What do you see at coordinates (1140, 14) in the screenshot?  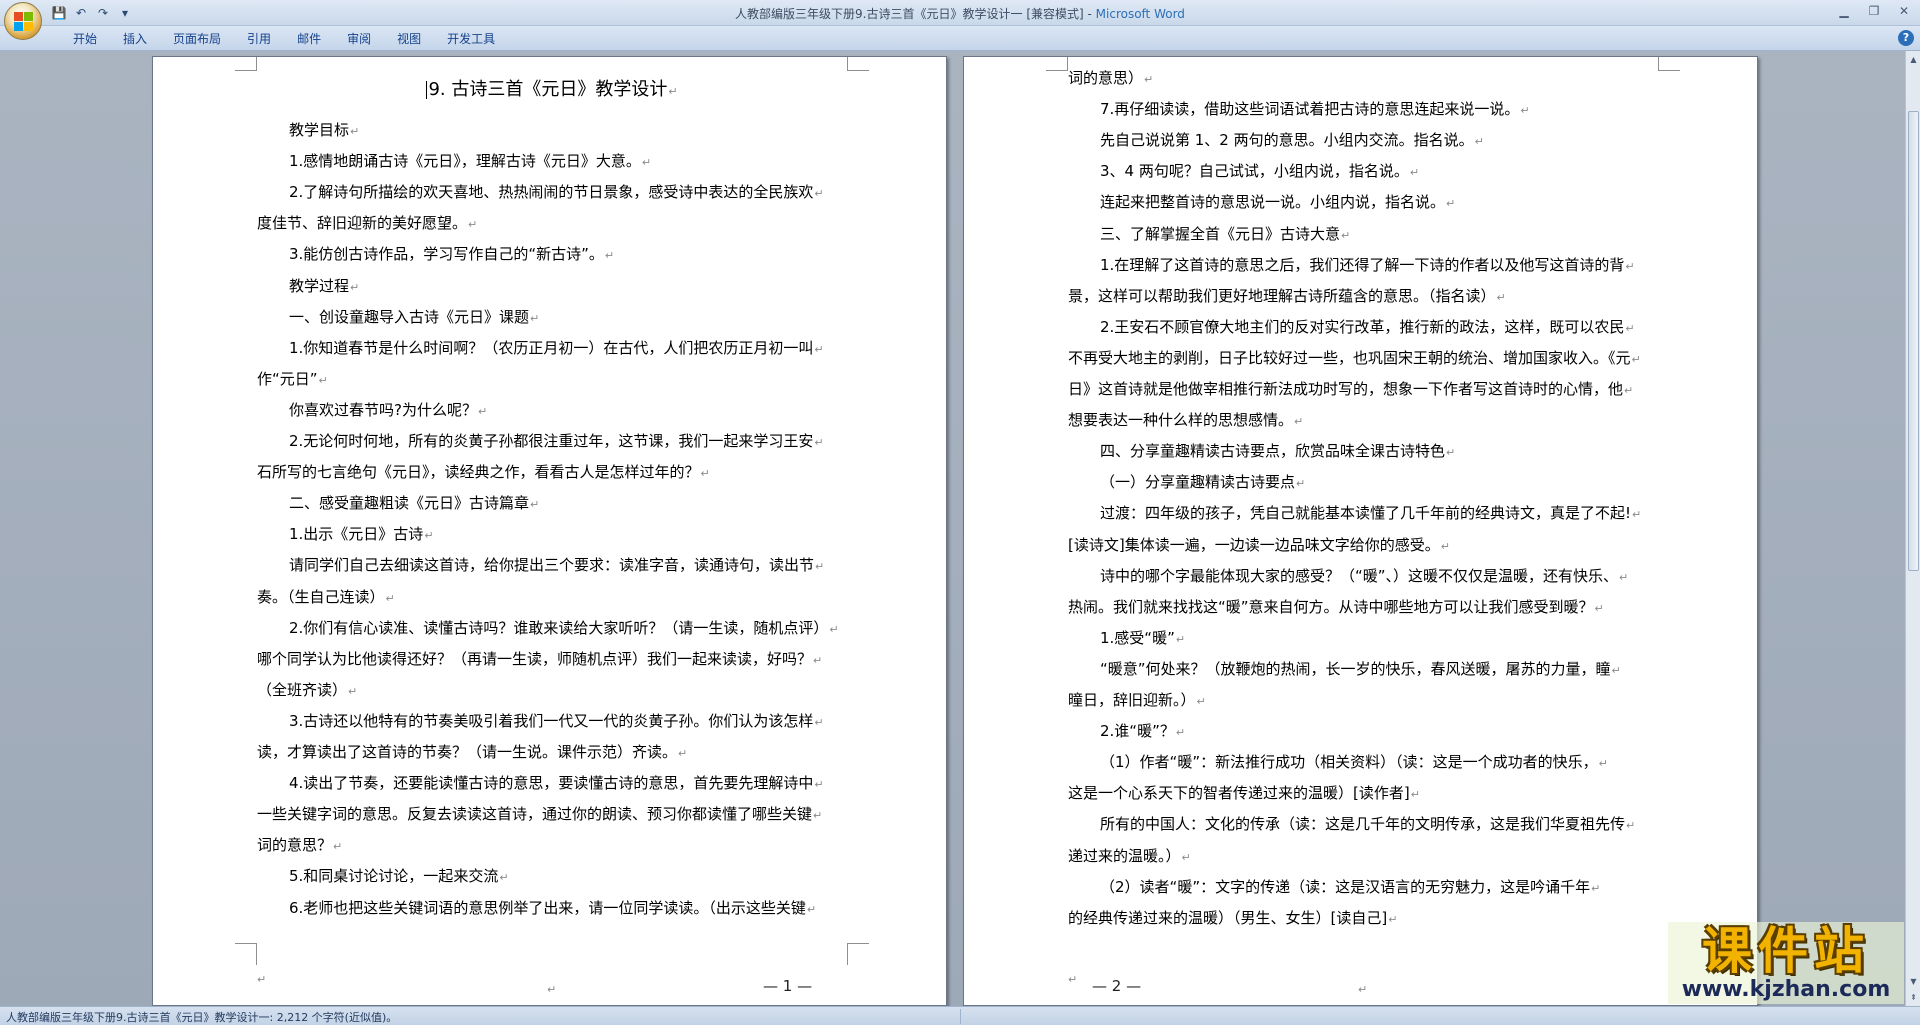 I see `app-name: Microsoft Word` at bounding box center [1140, 14].